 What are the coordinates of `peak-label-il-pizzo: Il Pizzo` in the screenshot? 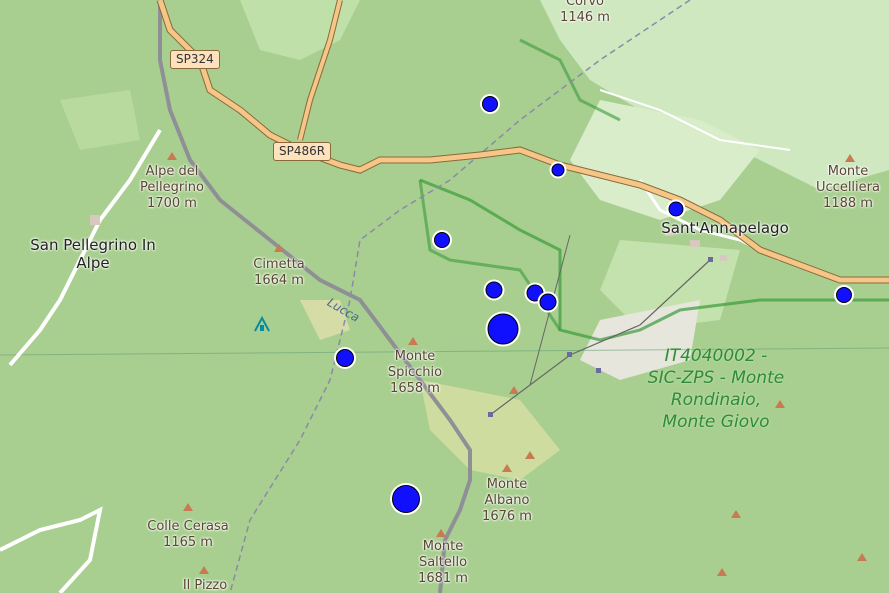 It's located at (205, 585).